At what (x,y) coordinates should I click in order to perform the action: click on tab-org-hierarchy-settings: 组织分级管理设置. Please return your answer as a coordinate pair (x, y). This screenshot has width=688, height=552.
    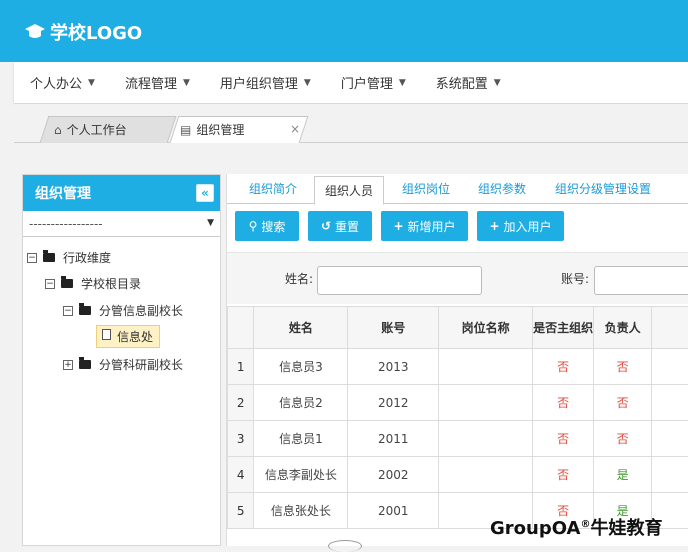
    Looking at the image, I should click on (603, 188).